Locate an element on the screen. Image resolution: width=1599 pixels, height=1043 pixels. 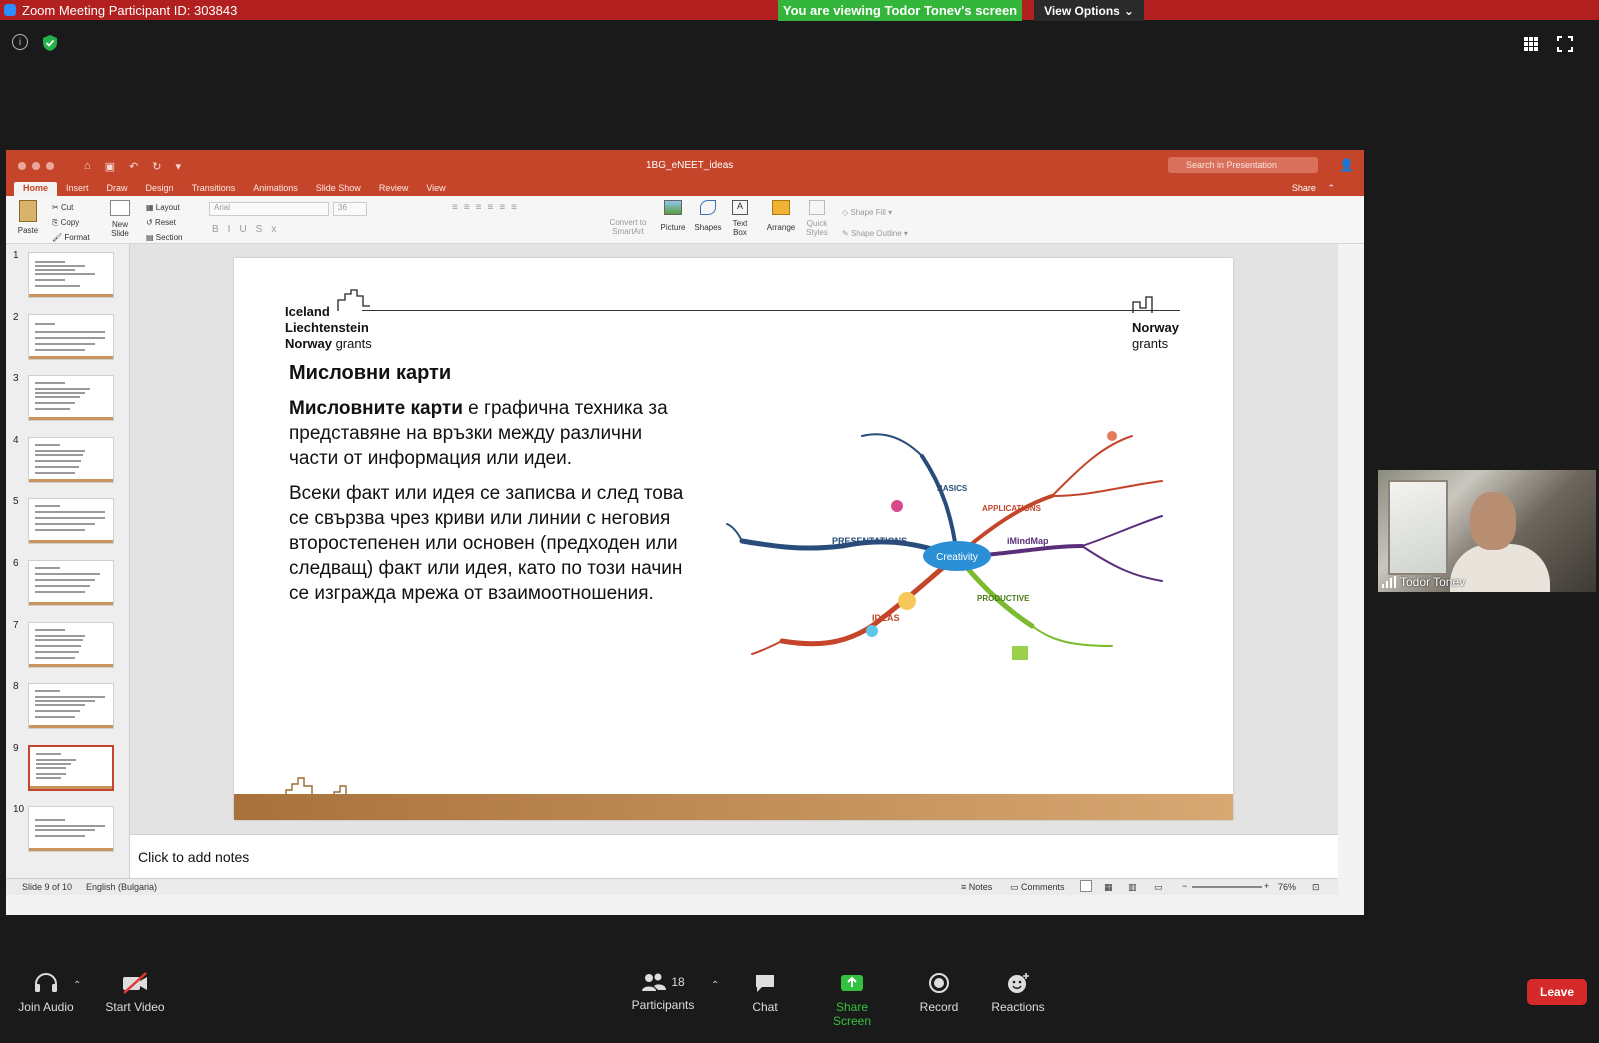
zoom-slider is located at coordinates (1227, 887).